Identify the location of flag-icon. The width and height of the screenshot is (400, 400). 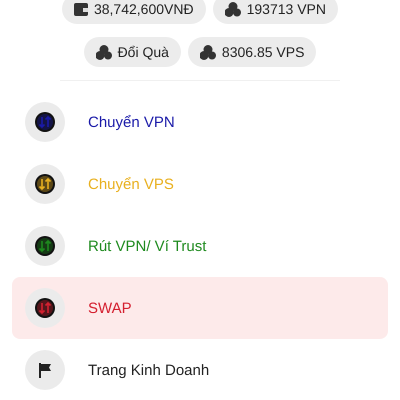
(45, 370).